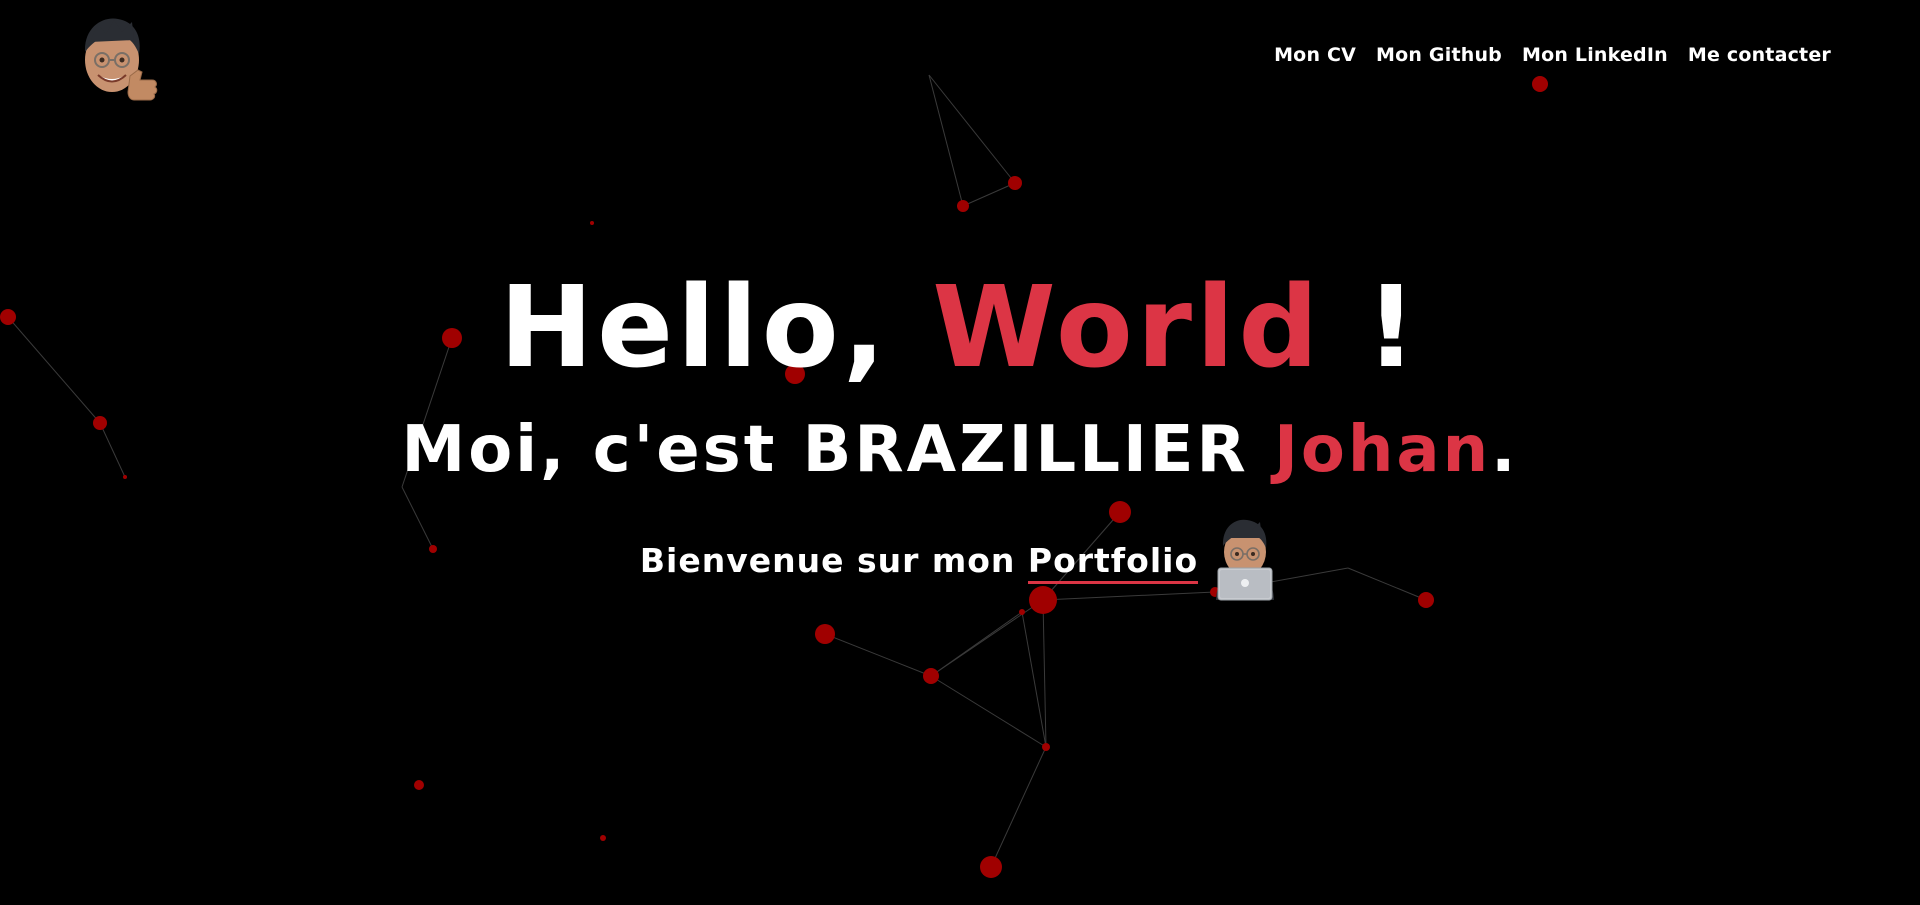 This screenshot has width=1920, height=905. I want to click on hero-intro: Moi, c'est BRAZILLIER Johan., so click(960, 450).